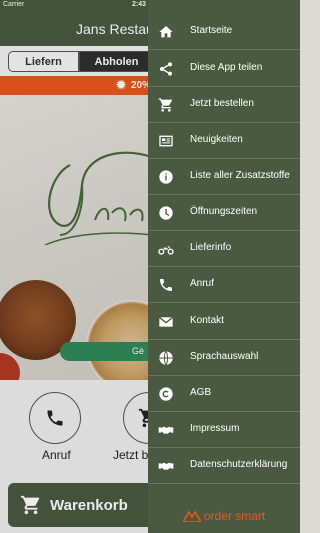  I want to click on menu-label: Datenschutzerklärung, so click(239, 464).